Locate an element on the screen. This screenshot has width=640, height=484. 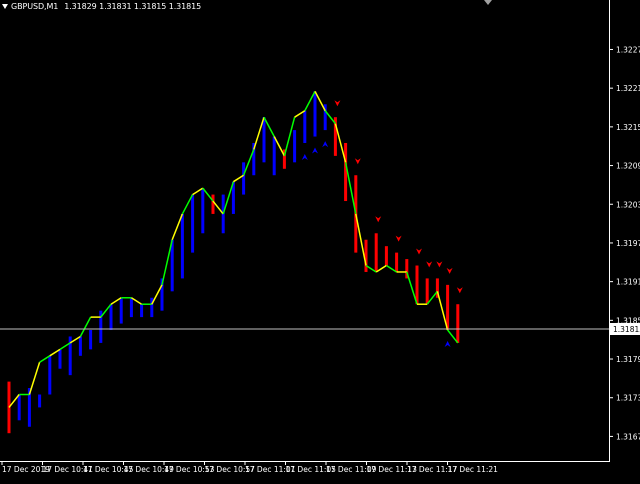
symbol-label: GBPUSD,M1 is located at coordinates (35, 6).